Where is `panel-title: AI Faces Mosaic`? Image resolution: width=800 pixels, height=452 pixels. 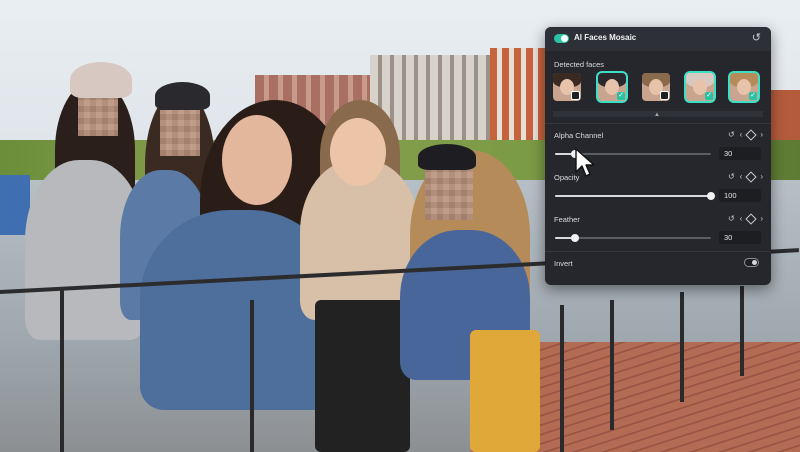 panel-title: AI Faces Mosaic is located at coordinates (605, 37).